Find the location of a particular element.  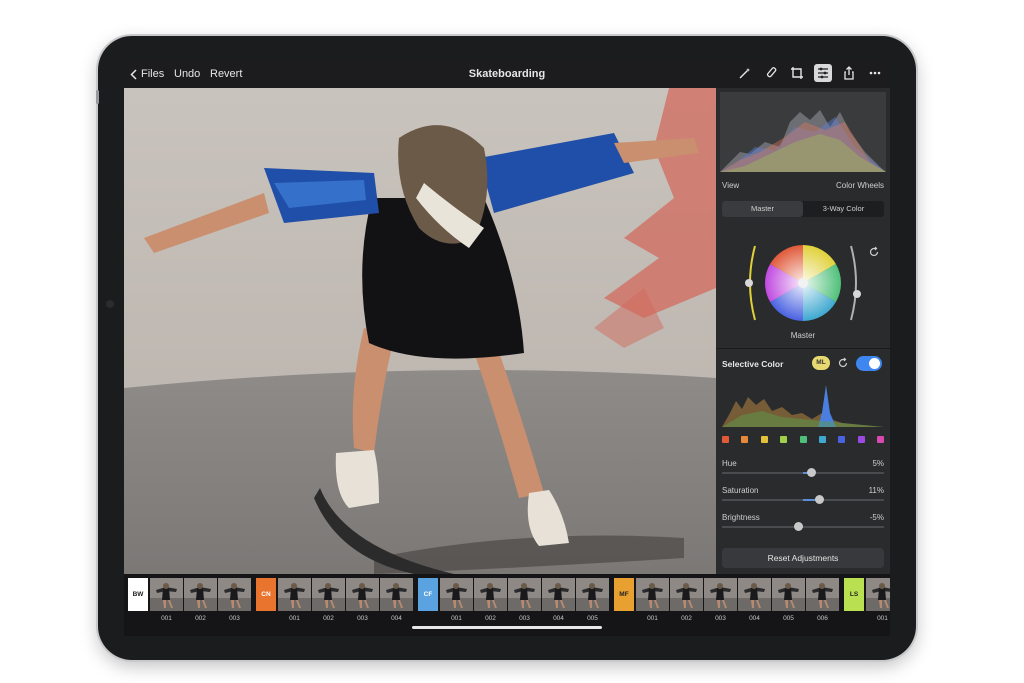

brightness-label: Brightness is located at coordinates (741, 517).